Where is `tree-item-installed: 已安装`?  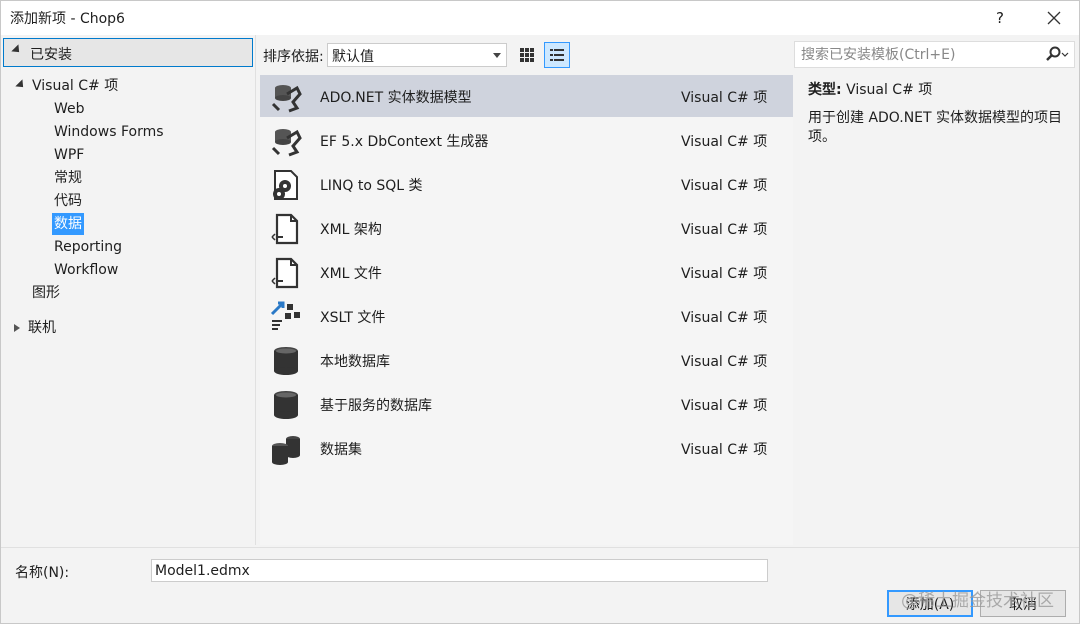 tree-item-installed: 已安装 is located at coordinates (128, 52).